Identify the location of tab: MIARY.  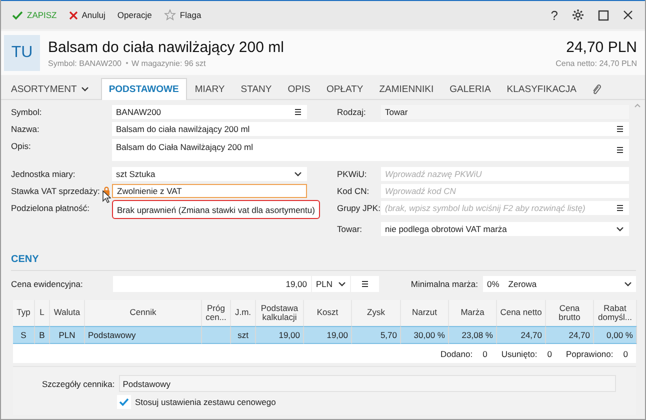
(209, 88).